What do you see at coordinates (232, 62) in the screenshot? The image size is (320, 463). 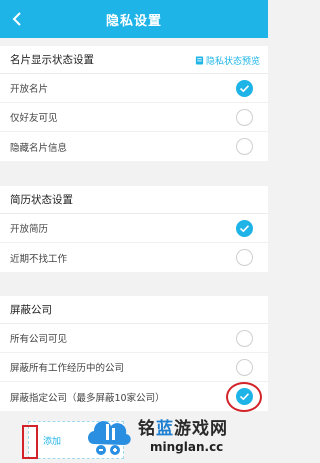 I see `privacy-preview-label: 隐私状态预览` at bounding box center [232, 62].